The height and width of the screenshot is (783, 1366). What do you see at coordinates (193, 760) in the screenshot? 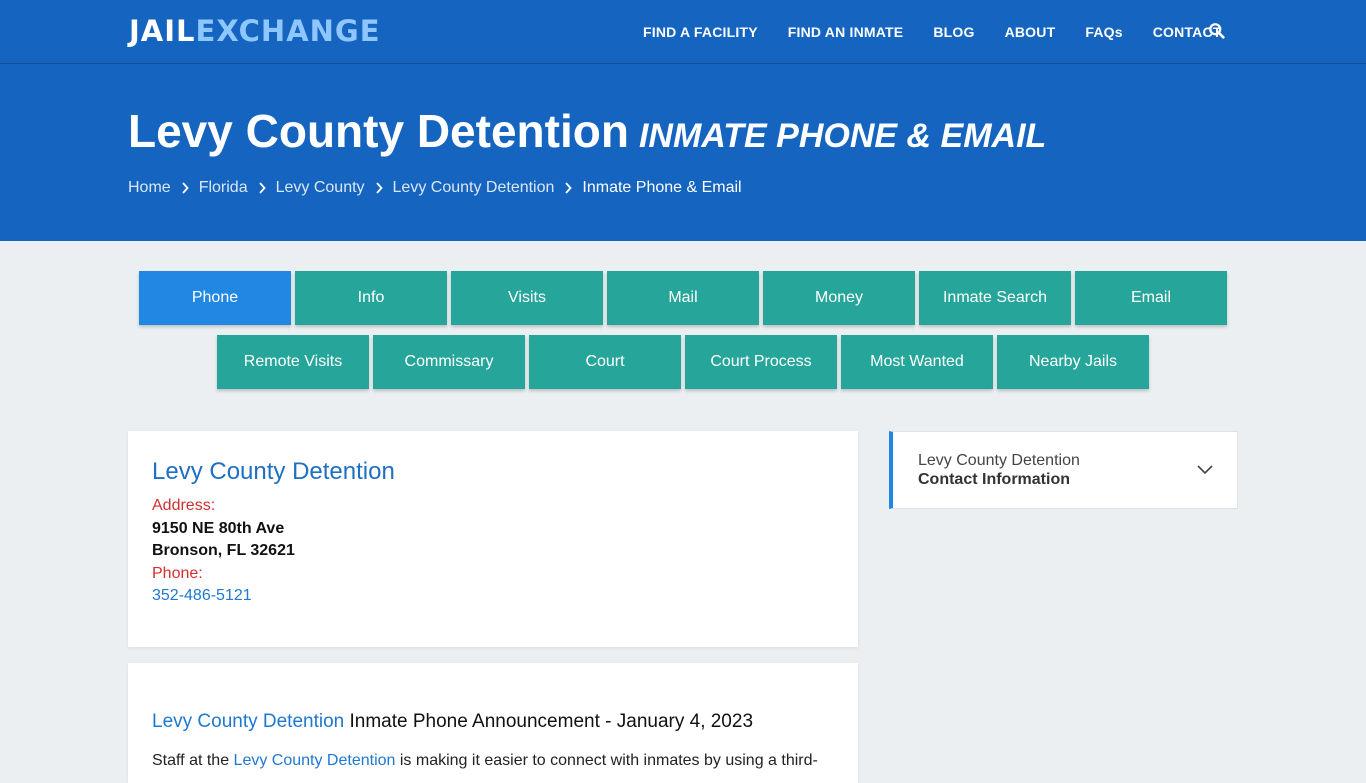
I see `announcement-body-prefix: Staff at the` at bounding box center [193, 760].